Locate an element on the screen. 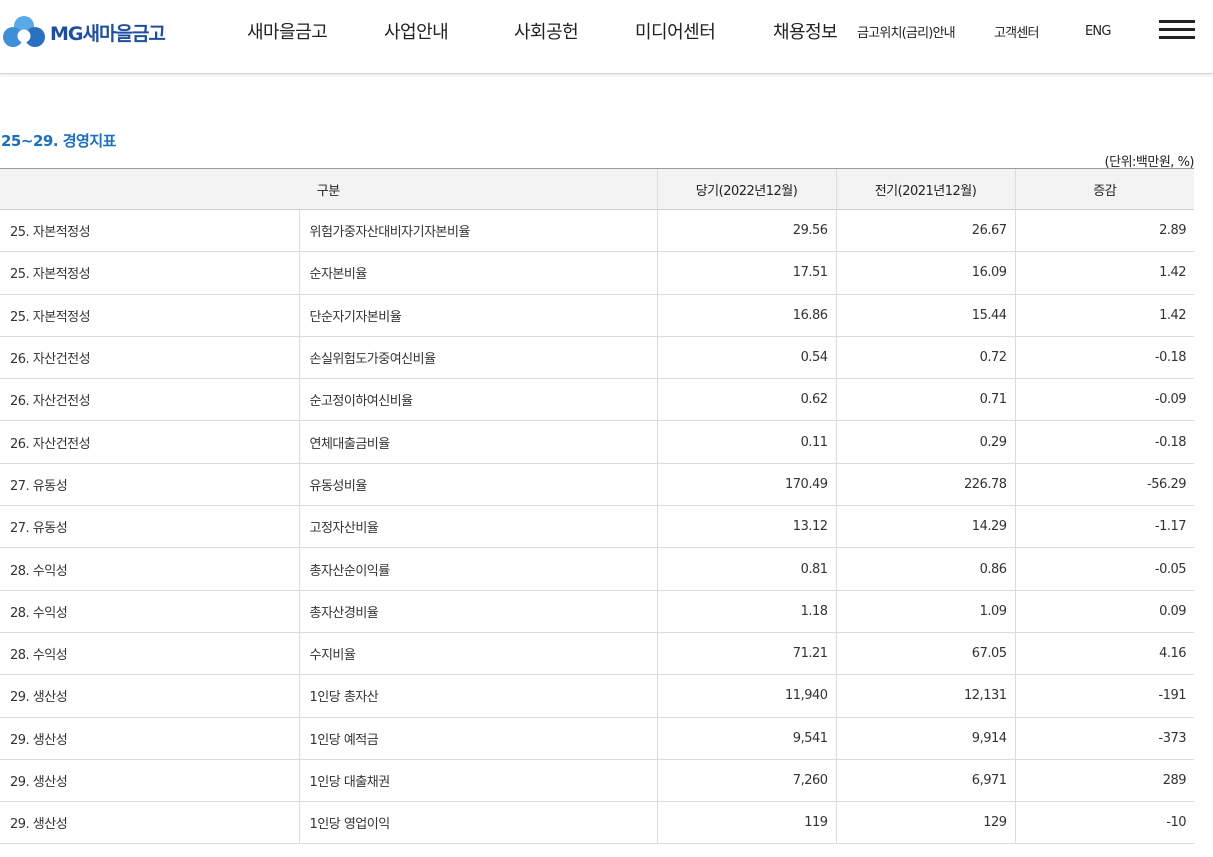  logo-text: MG새마을금고 is located at coordinates (108, 33).